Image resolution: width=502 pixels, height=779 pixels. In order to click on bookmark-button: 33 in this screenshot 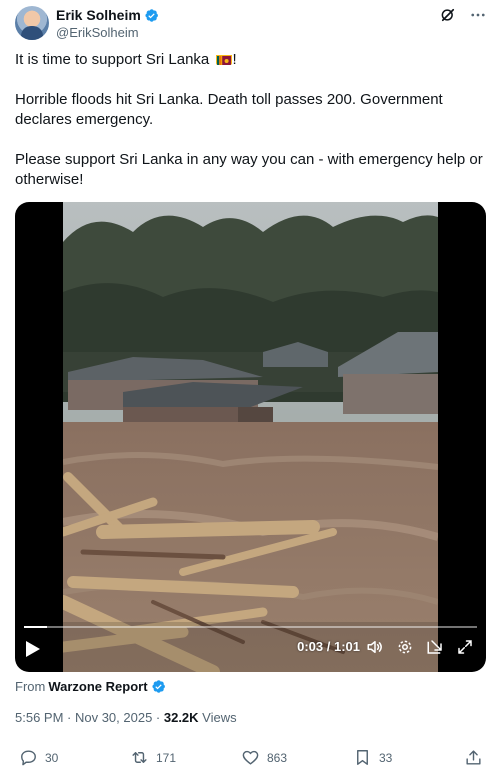, I will do `click(372, 757)`.